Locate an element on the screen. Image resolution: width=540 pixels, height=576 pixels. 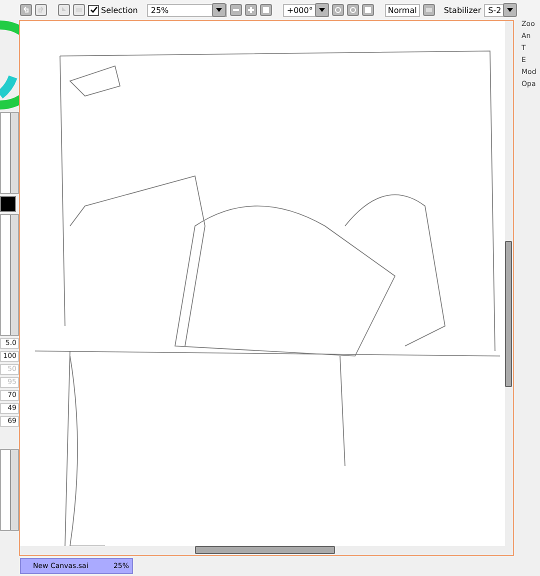
undo-button is located at coordinates (26, 10).